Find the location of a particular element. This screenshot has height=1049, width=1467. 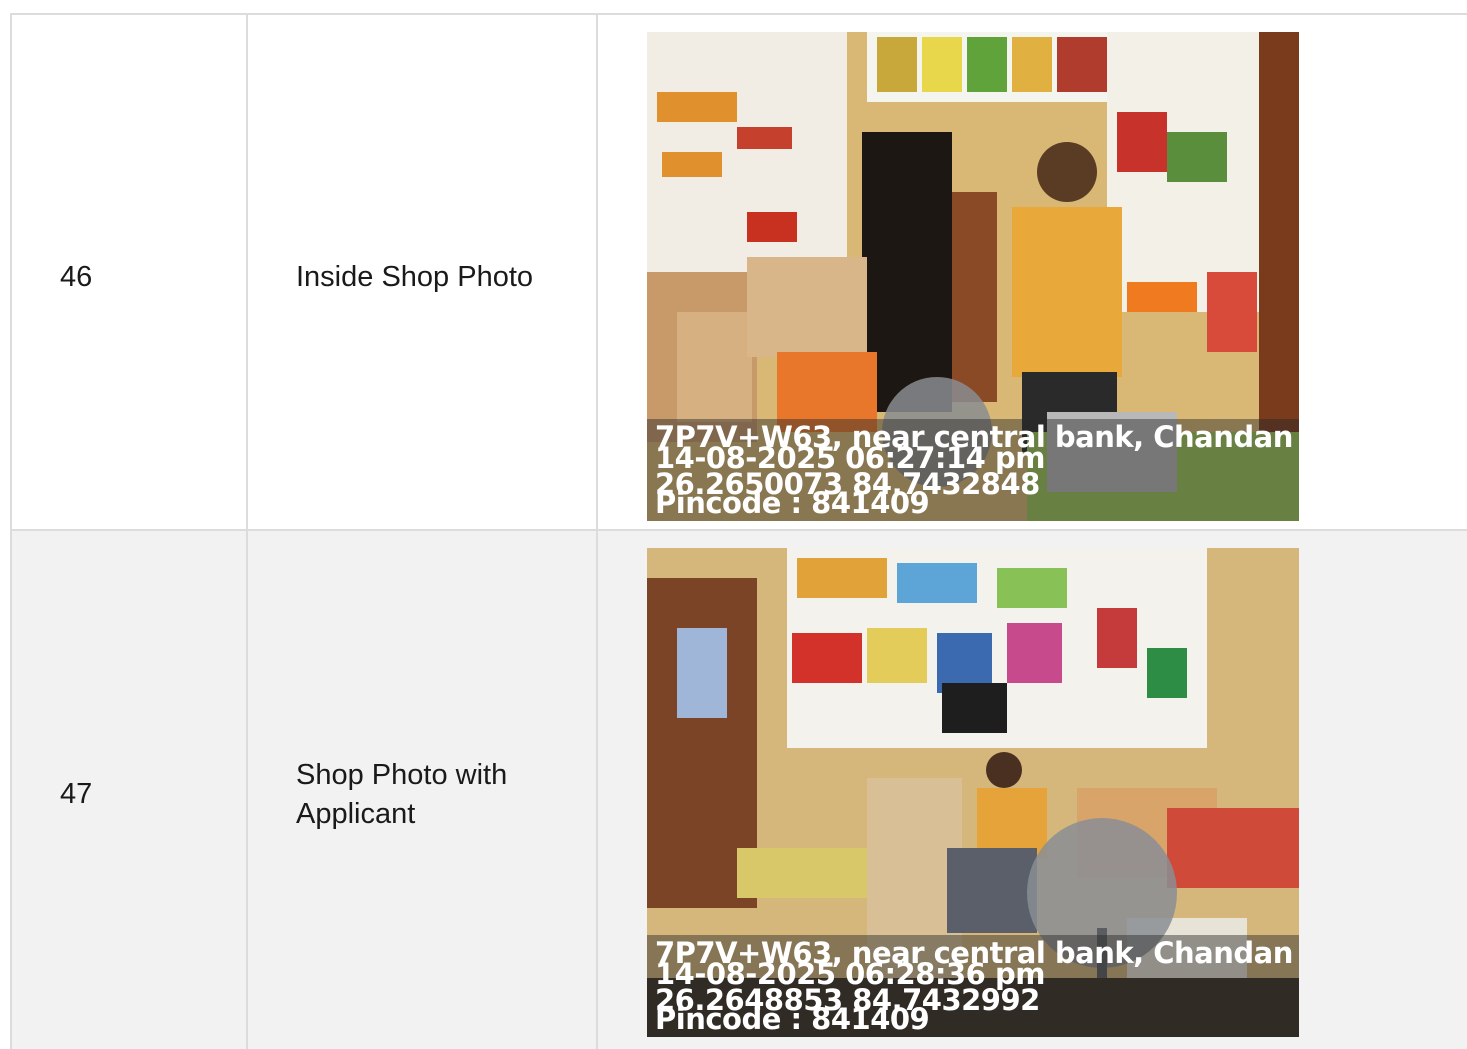

row-label-cell: Inside Shop Photo is located at coordinates (421, 272).